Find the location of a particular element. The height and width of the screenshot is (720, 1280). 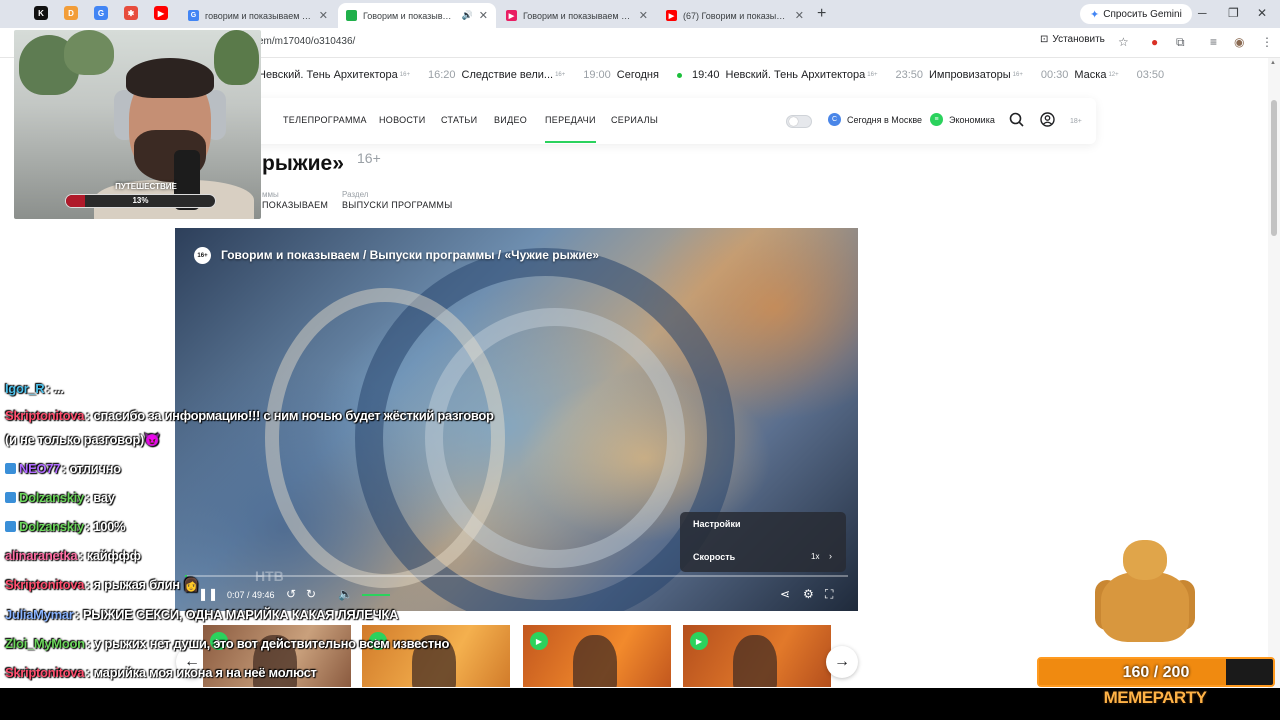

chevron-right-icon: › is located at coordinates (830, 556).